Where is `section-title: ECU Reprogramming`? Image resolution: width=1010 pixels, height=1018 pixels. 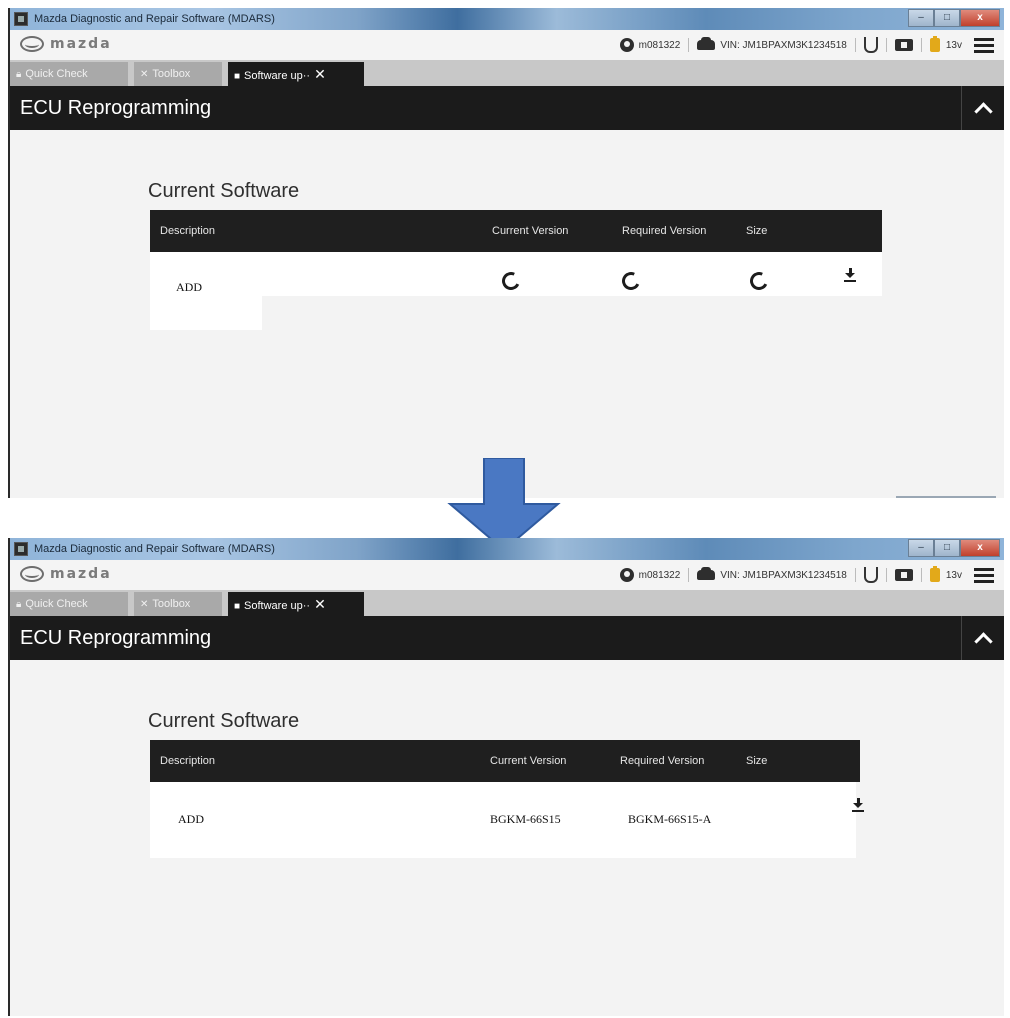 section-title: ECU Reprogramming is located at coordinates (116, 108).